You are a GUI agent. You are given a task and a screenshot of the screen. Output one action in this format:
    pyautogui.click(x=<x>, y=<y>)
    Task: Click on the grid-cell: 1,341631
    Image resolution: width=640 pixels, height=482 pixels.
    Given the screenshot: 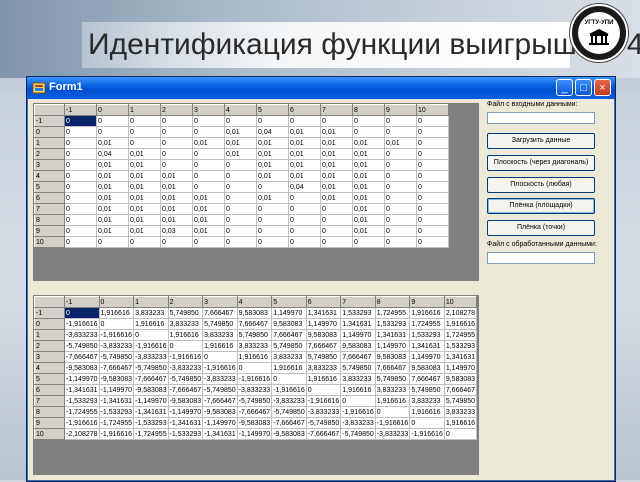 What is the action you would take?
    pyautogui.click(x=323, y=313)
    